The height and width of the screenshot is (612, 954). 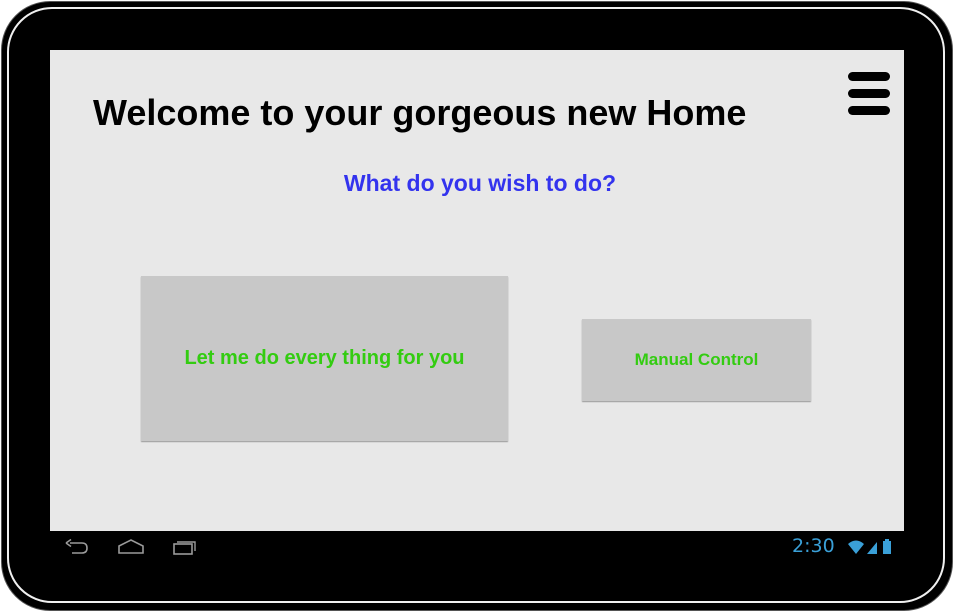 I want to click on hamburger-menu-icon, so click(x=870, y=95).